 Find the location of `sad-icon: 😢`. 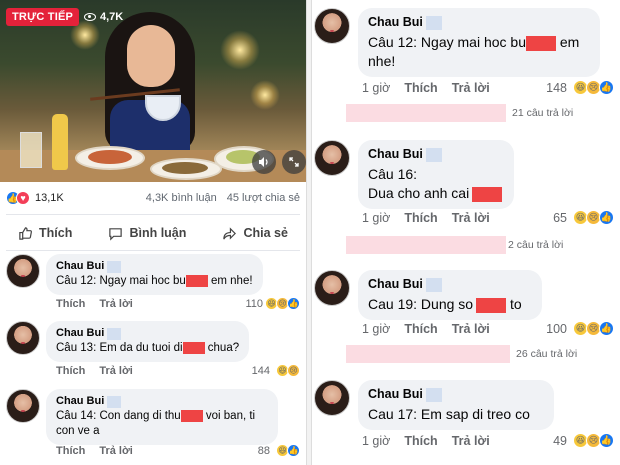

sad-icon: 😢 is located at coordinates (293, 370).